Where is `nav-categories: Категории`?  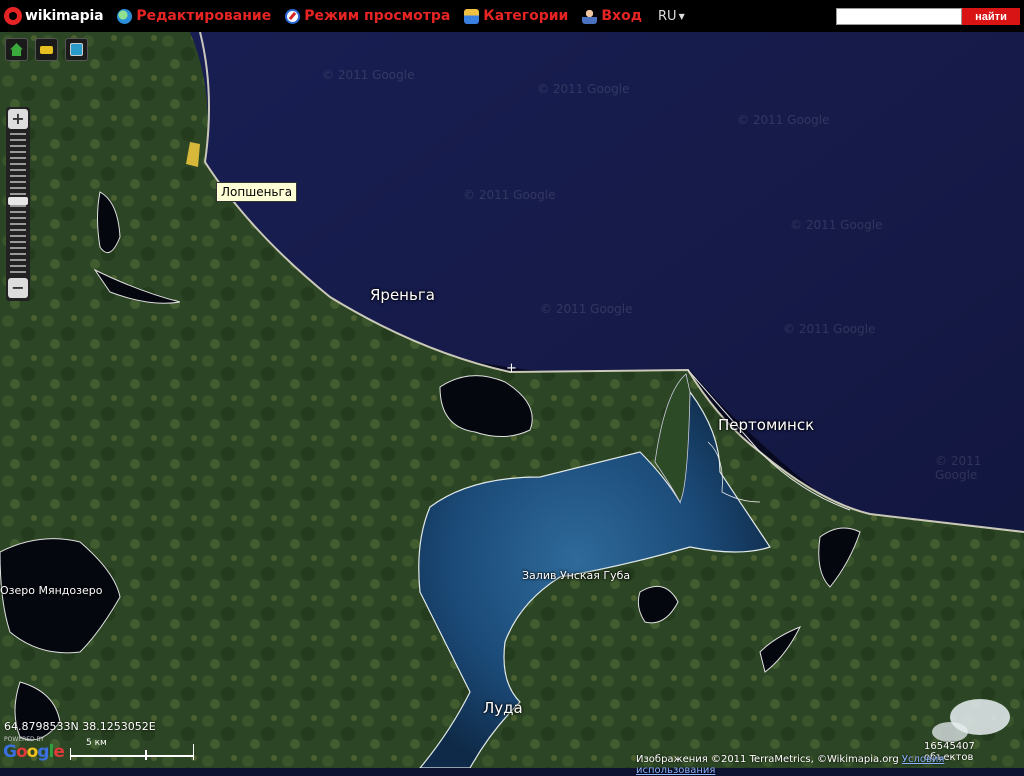 nav-categories: Категории is located at coordinates (516, 16).